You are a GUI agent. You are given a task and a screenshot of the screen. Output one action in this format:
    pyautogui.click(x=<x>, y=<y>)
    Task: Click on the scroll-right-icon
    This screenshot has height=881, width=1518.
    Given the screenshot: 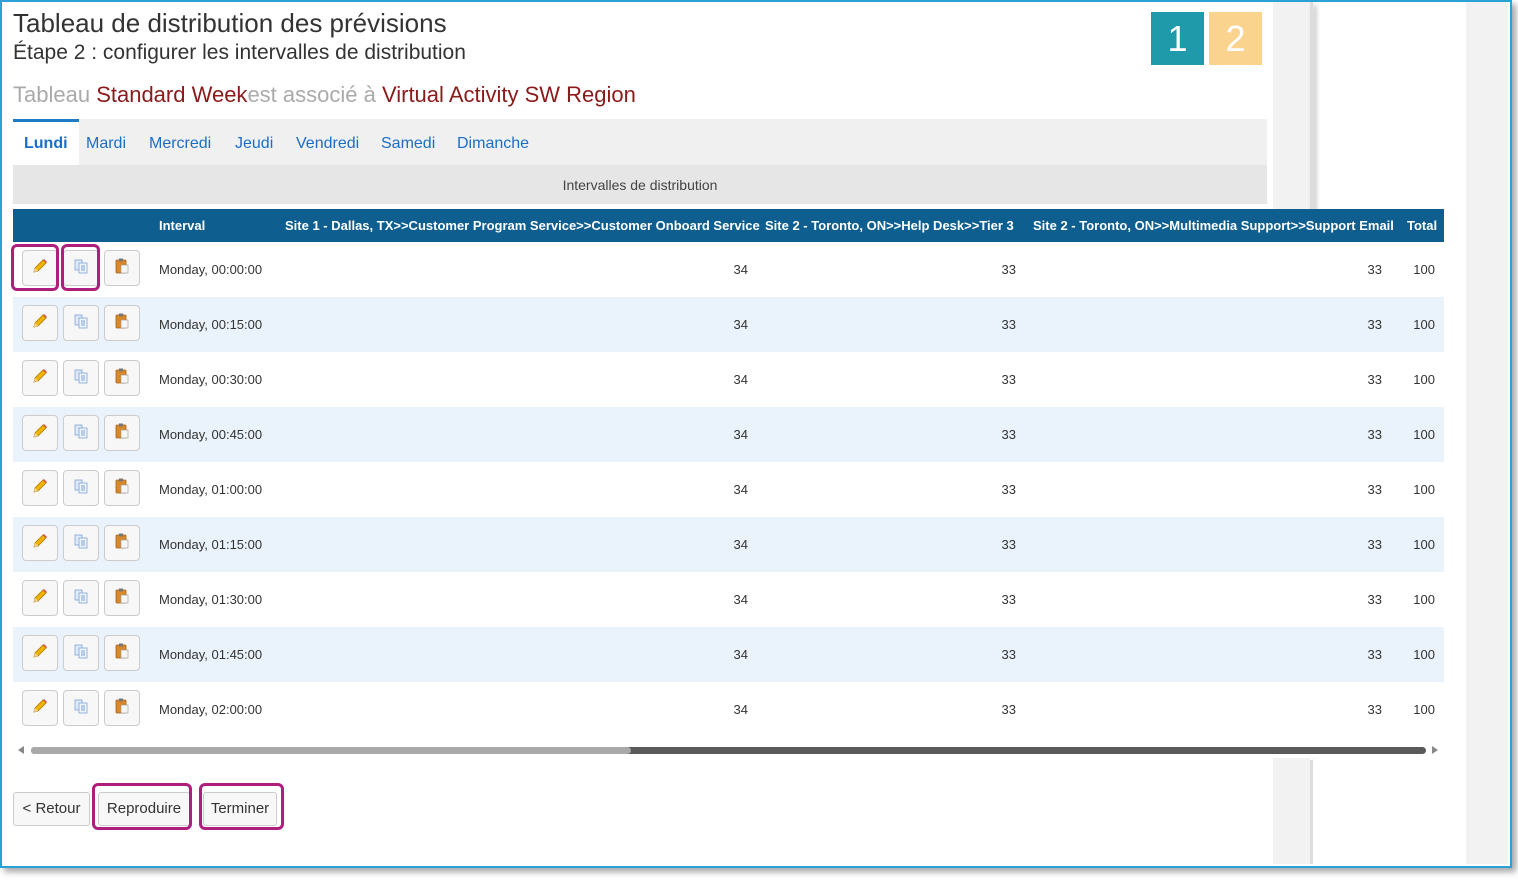 What is the action you would take?
    pyautogui.click(x=1435, y=750)
    